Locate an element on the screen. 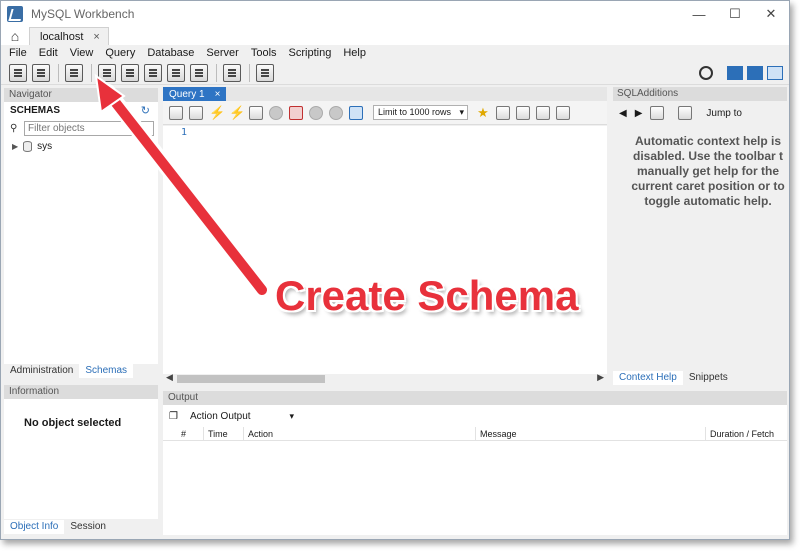 The image size is (800, 551). create-function-icon is located at coordinates (199, 72).